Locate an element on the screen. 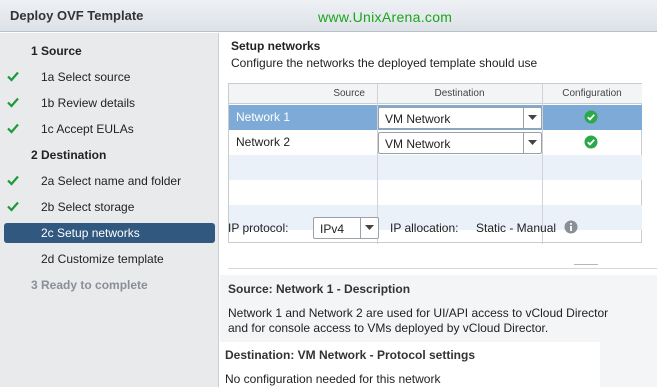 The height and width of the screenshot is (387, 657). step-setup-networks: 2c Setup networks is located at coordinates (109, 233).